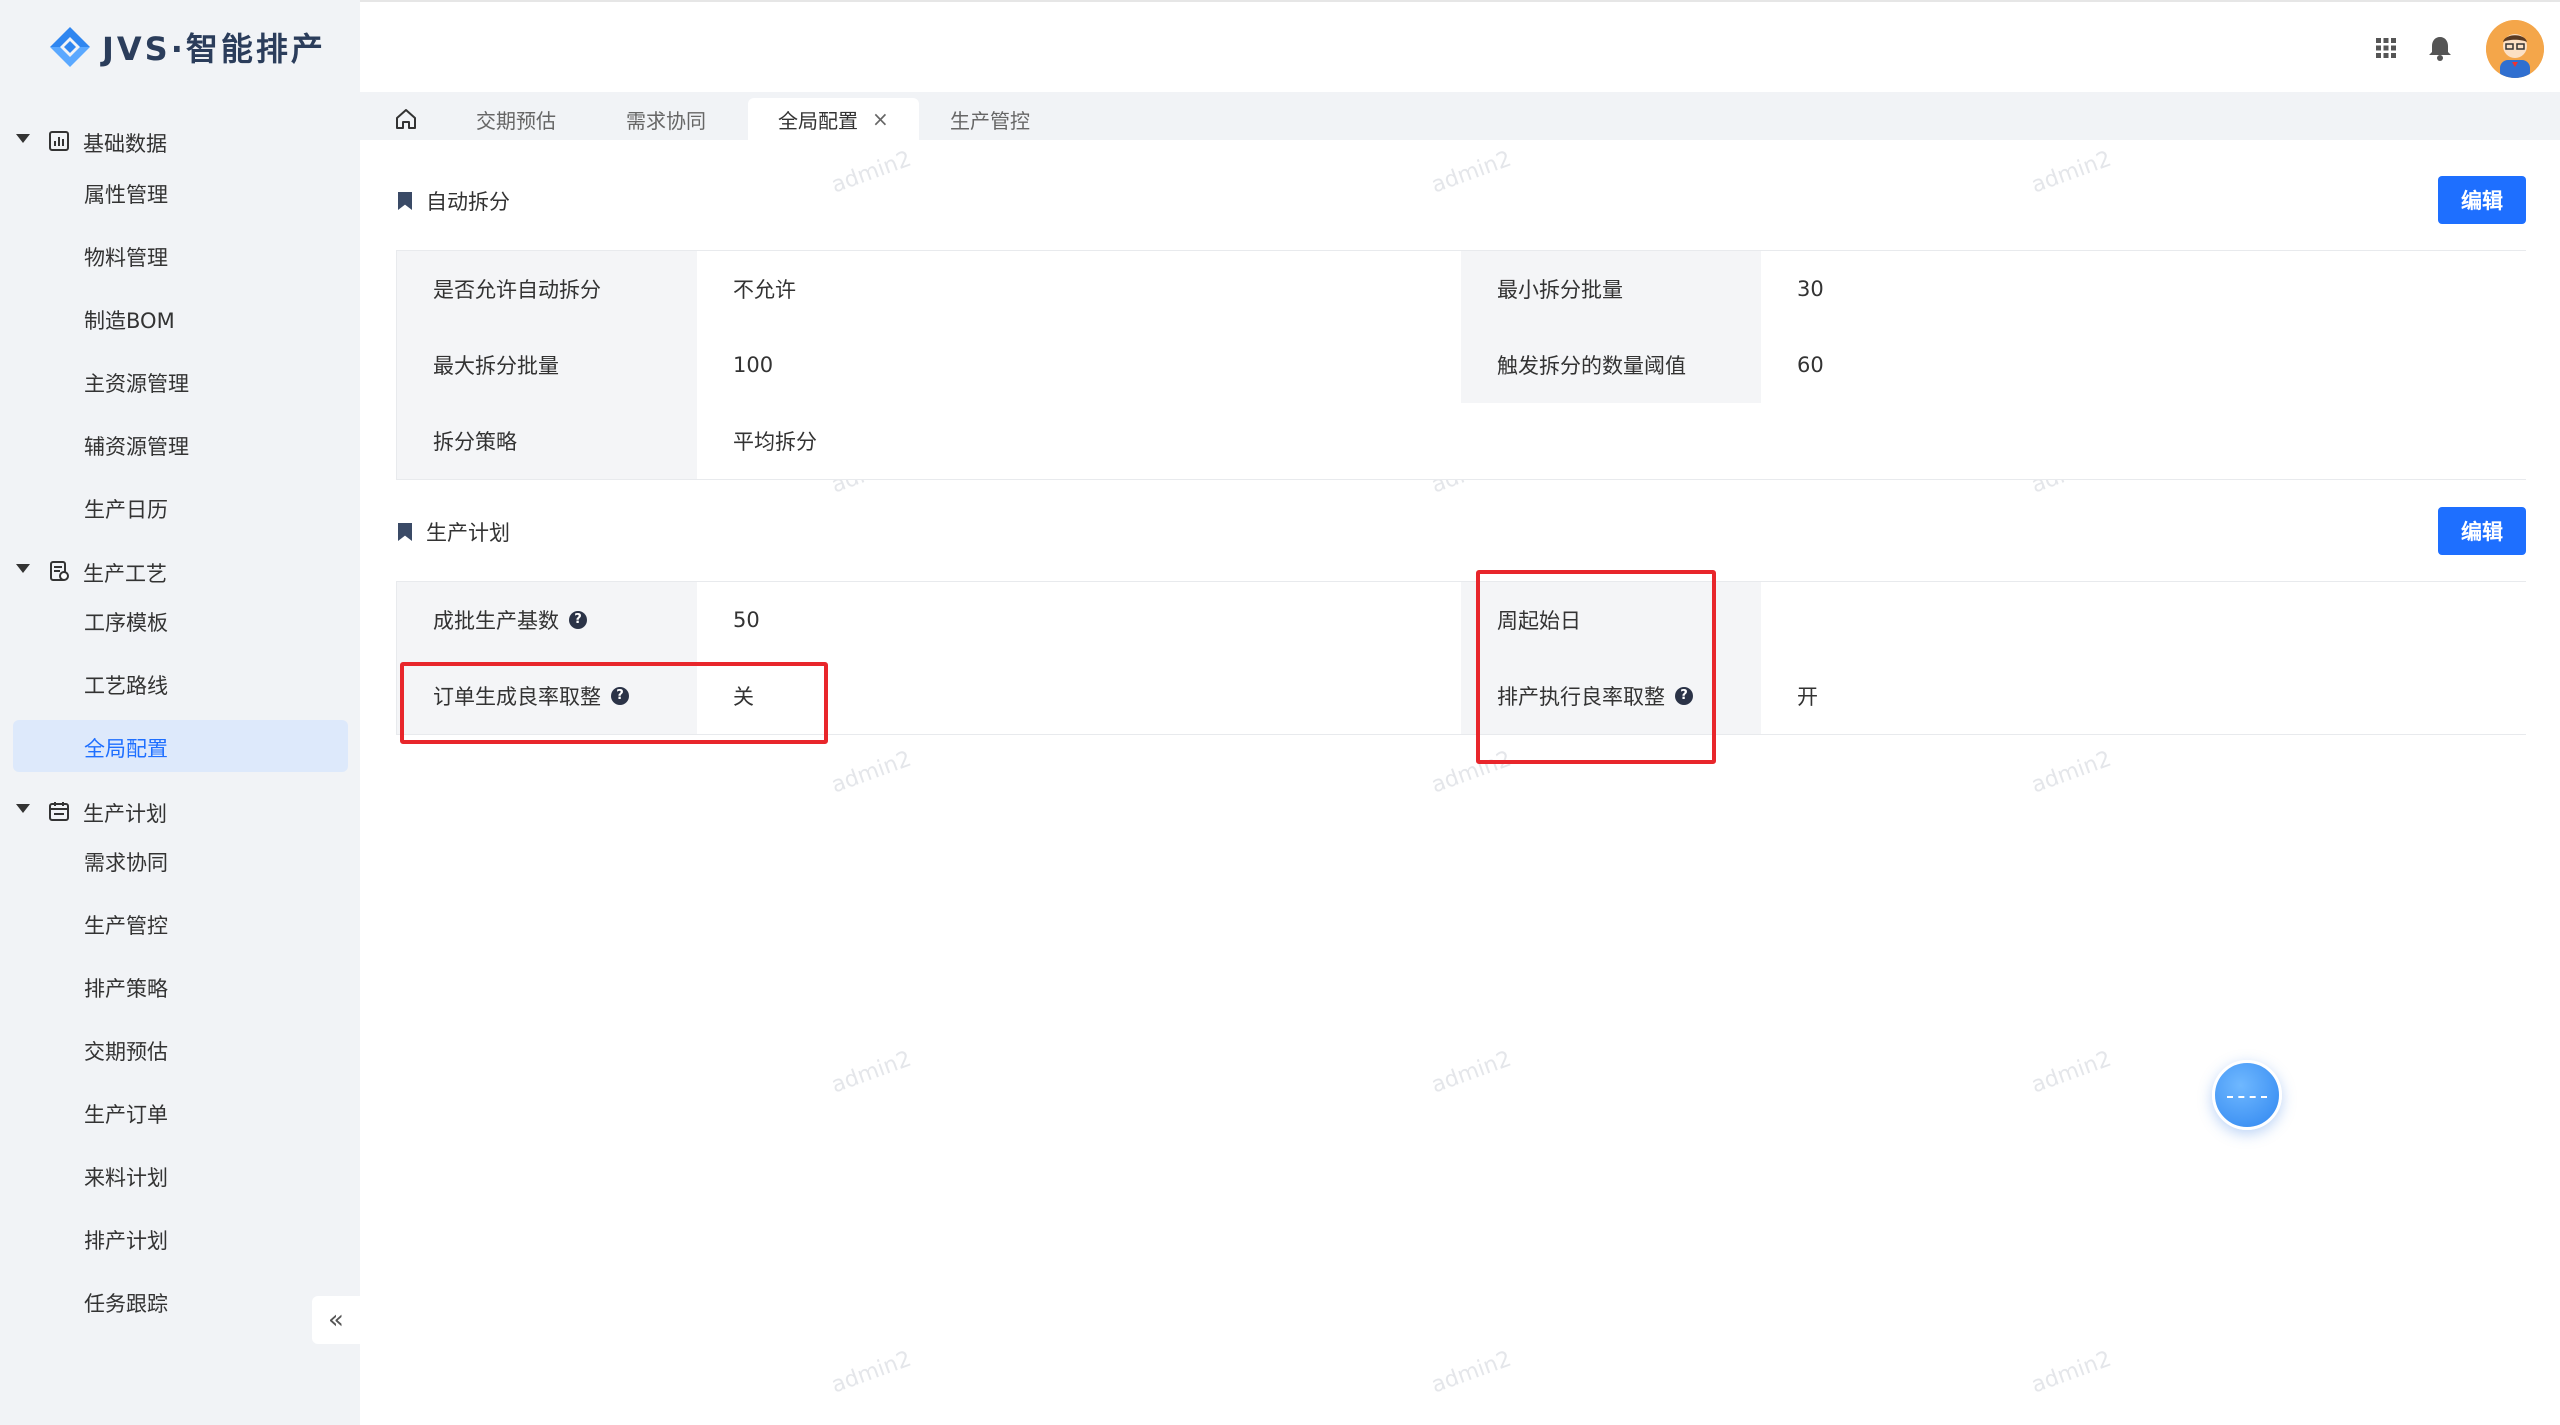 Image resolution: width=2560 pixels, height=1425 pixels. Describe the element at coordinates (180, 683) in the screenshot. I see `sidebar-item-routing: 工艺路线` at that location.